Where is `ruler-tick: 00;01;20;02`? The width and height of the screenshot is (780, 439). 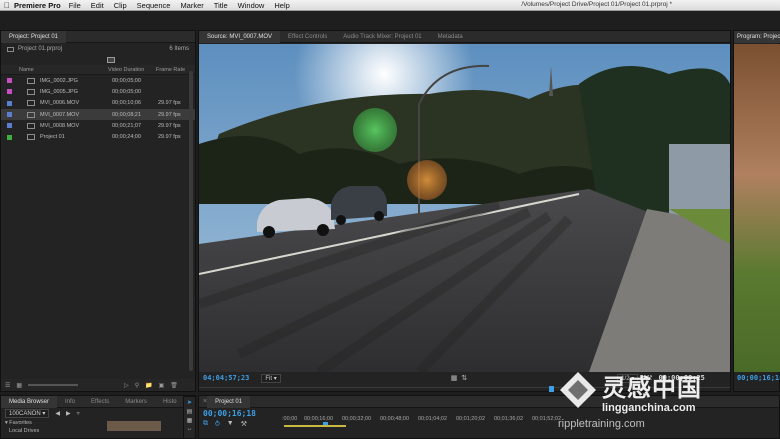 ruler-tick: 00;01;20;02 is located at coordinates (471, 419).